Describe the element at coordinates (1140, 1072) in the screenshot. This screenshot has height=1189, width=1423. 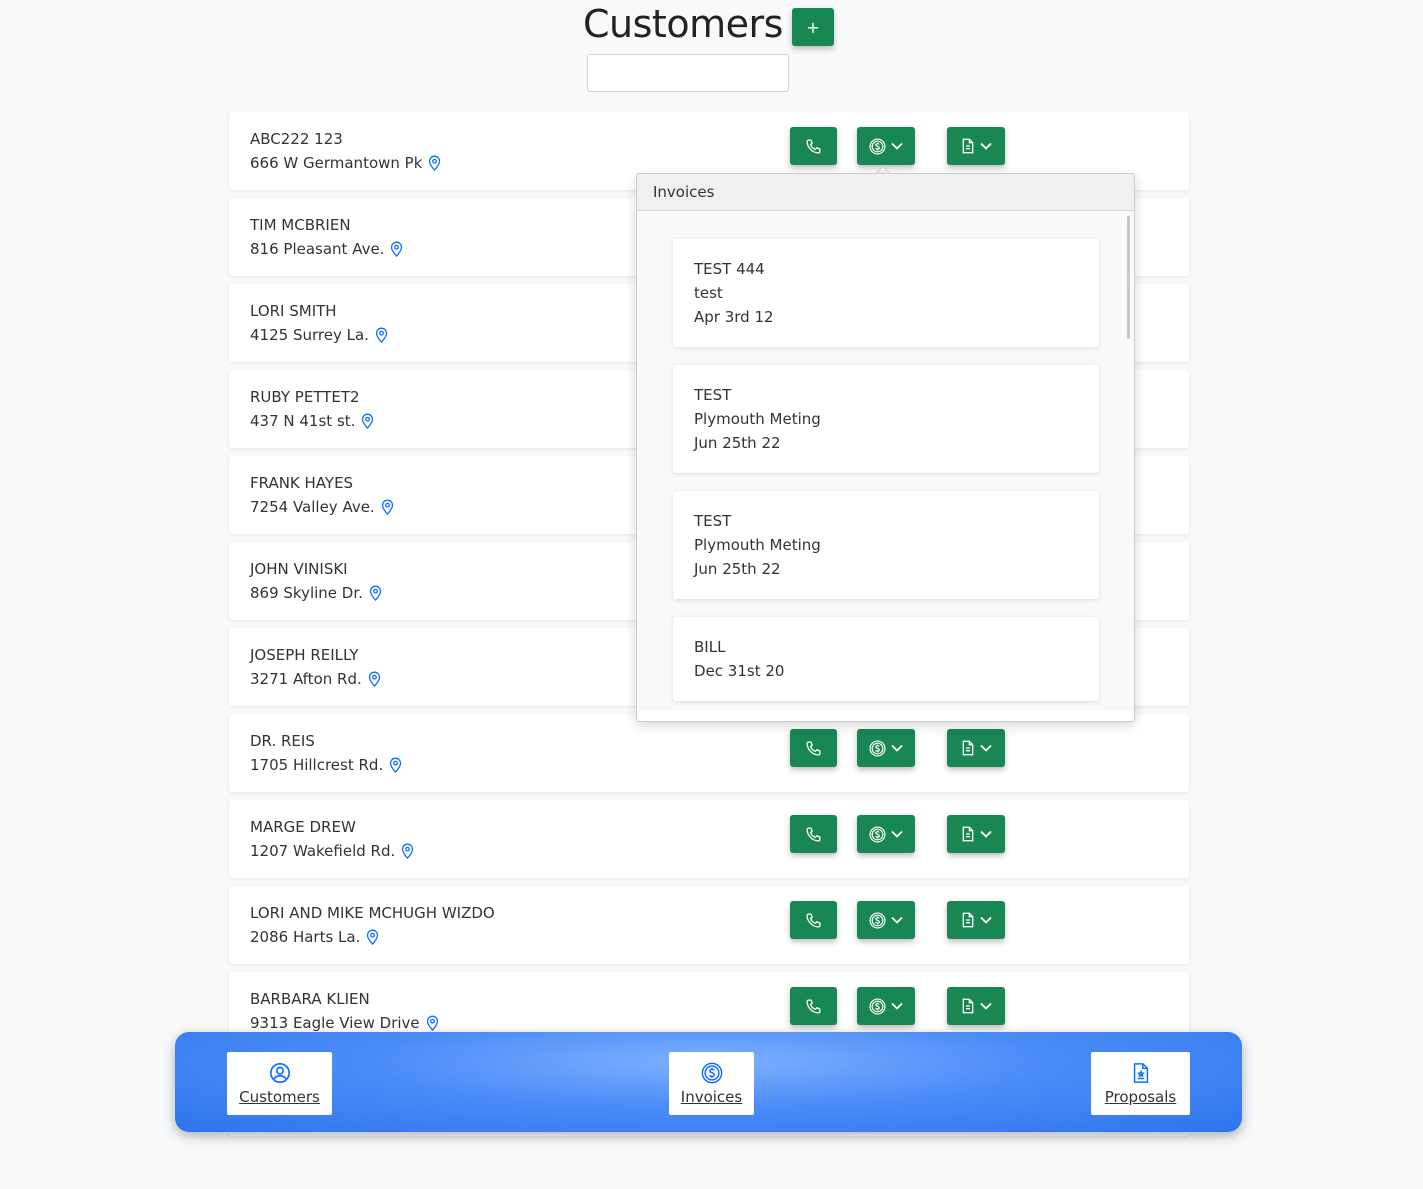
I see `document-star-icon` at that location.